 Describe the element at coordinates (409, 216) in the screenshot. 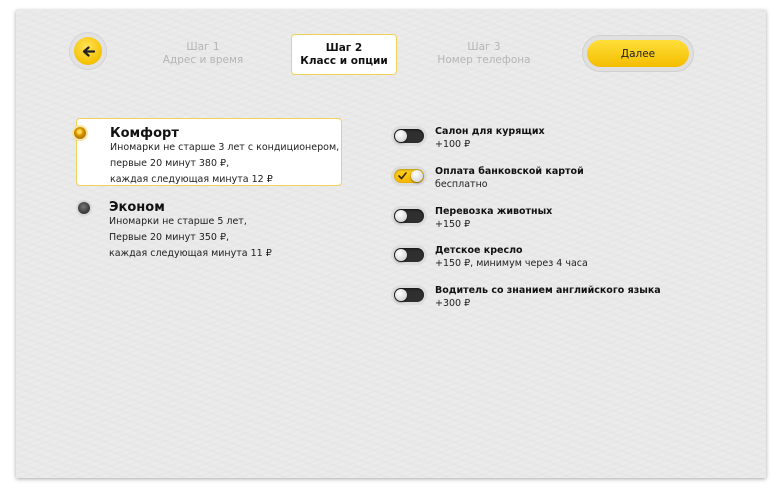

I see `option-pets-toggle` at that location.